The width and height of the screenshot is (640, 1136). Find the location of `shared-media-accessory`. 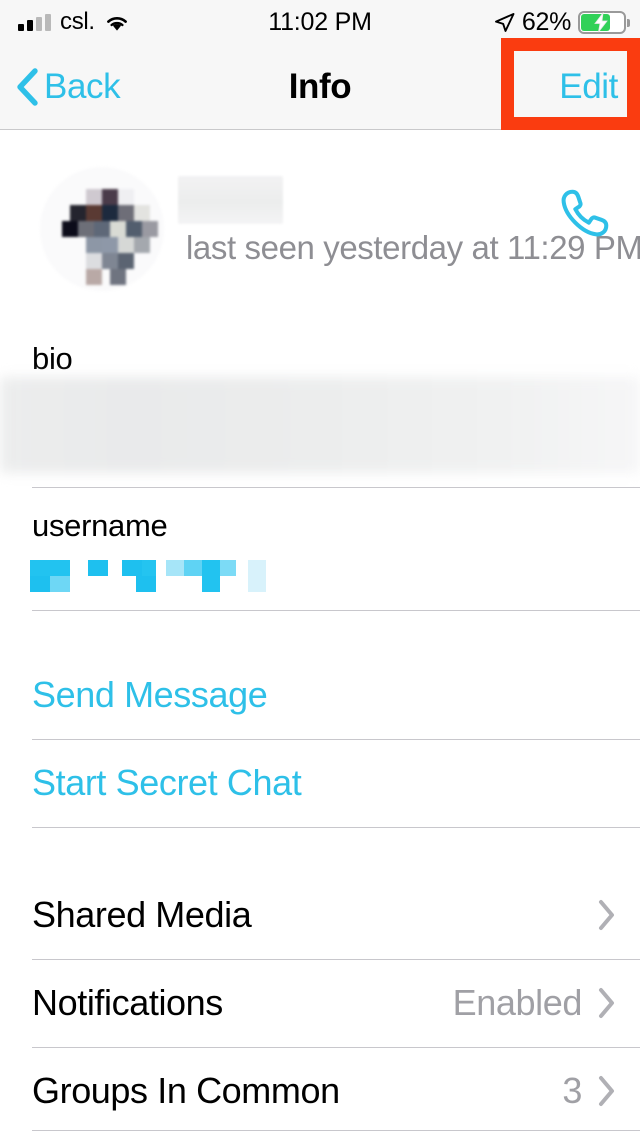

shared-media-accessory is located at coordinates (607, 915).